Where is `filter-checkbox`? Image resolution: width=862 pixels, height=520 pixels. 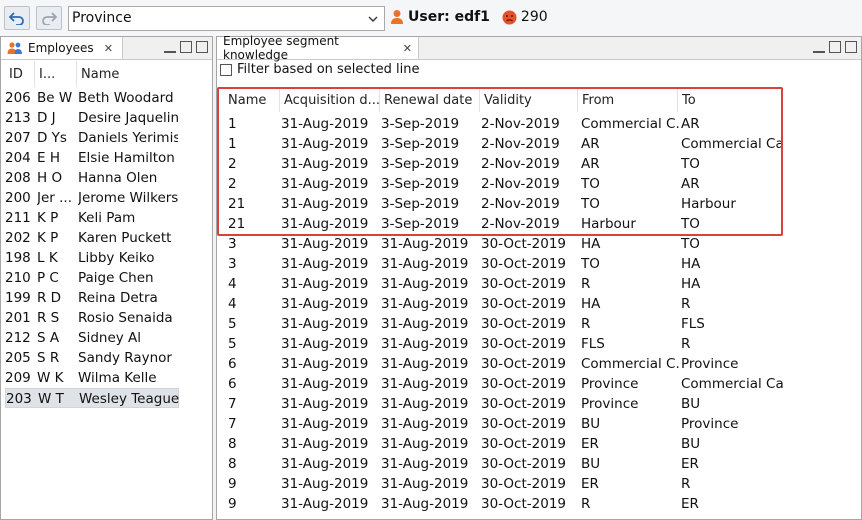
filter-checkbox is located at coordinates (226, 70).